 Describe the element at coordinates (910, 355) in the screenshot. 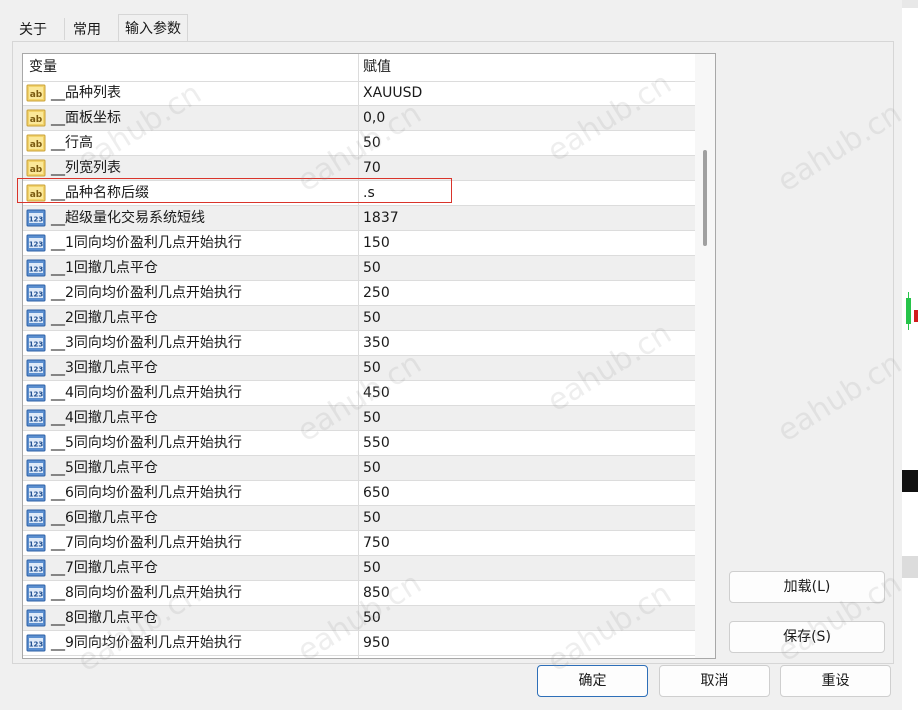

I see `background-chart-window` at that location.